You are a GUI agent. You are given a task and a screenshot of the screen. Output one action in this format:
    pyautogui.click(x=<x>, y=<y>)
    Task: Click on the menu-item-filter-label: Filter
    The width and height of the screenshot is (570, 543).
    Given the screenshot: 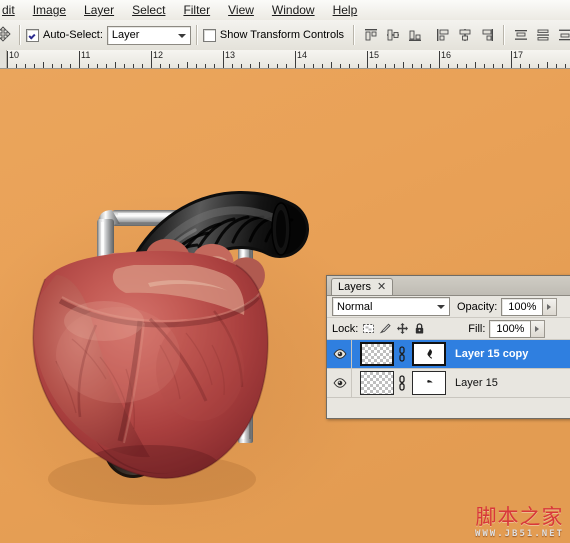 What is the action you would take?
    pyautogui.click(x=197, y=10)
    